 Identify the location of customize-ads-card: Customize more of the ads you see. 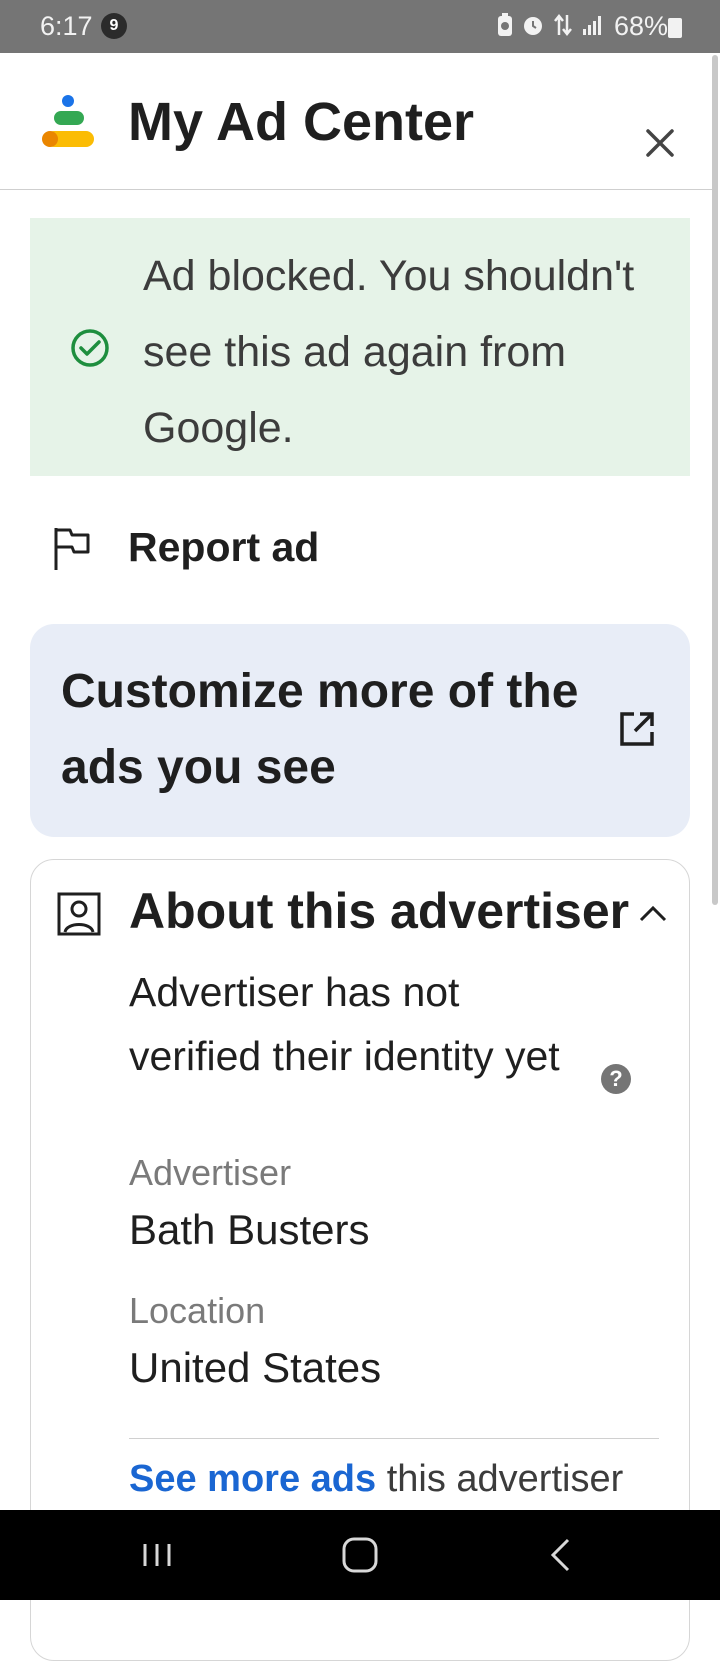
(360, 730).